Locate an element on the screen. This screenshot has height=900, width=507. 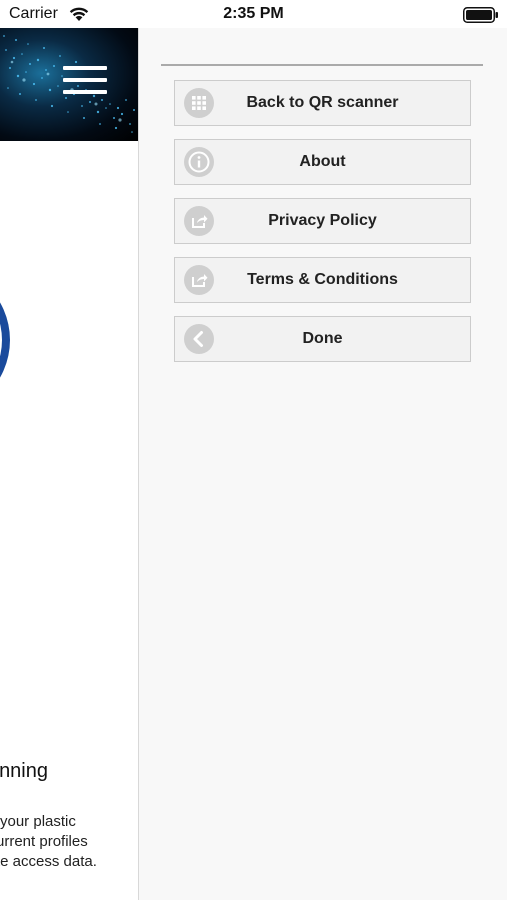
status-bar: Carrier 2:35 PM is located at coordinates (253, 14).